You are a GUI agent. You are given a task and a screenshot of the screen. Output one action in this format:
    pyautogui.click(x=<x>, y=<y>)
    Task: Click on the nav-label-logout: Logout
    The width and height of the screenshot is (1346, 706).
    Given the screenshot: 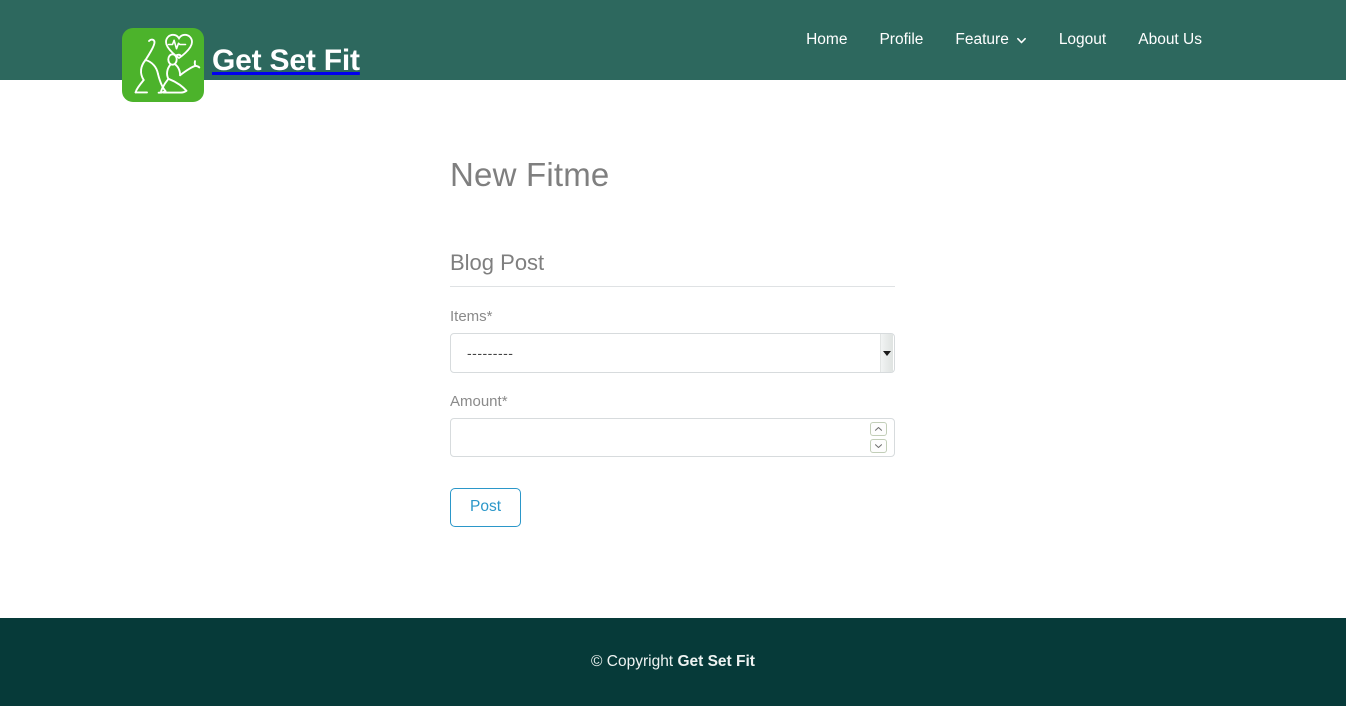 What is the action you would take?
    pyautogui.click(x=1082, y=40)
    